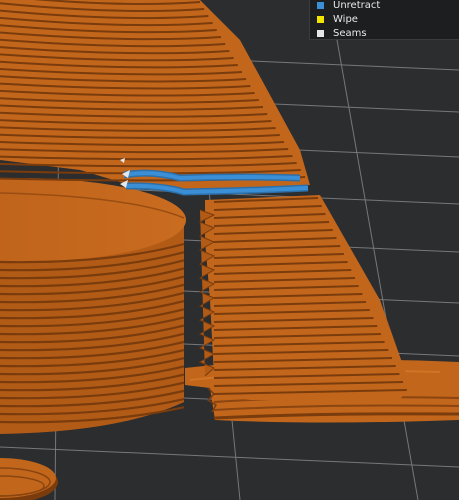 The width and height of the screenshot is (459, 500). What do you see at coordinates (320, 19) in the screenshot?
I see `wipe-color-swatch` at bounding box center [320, 19].